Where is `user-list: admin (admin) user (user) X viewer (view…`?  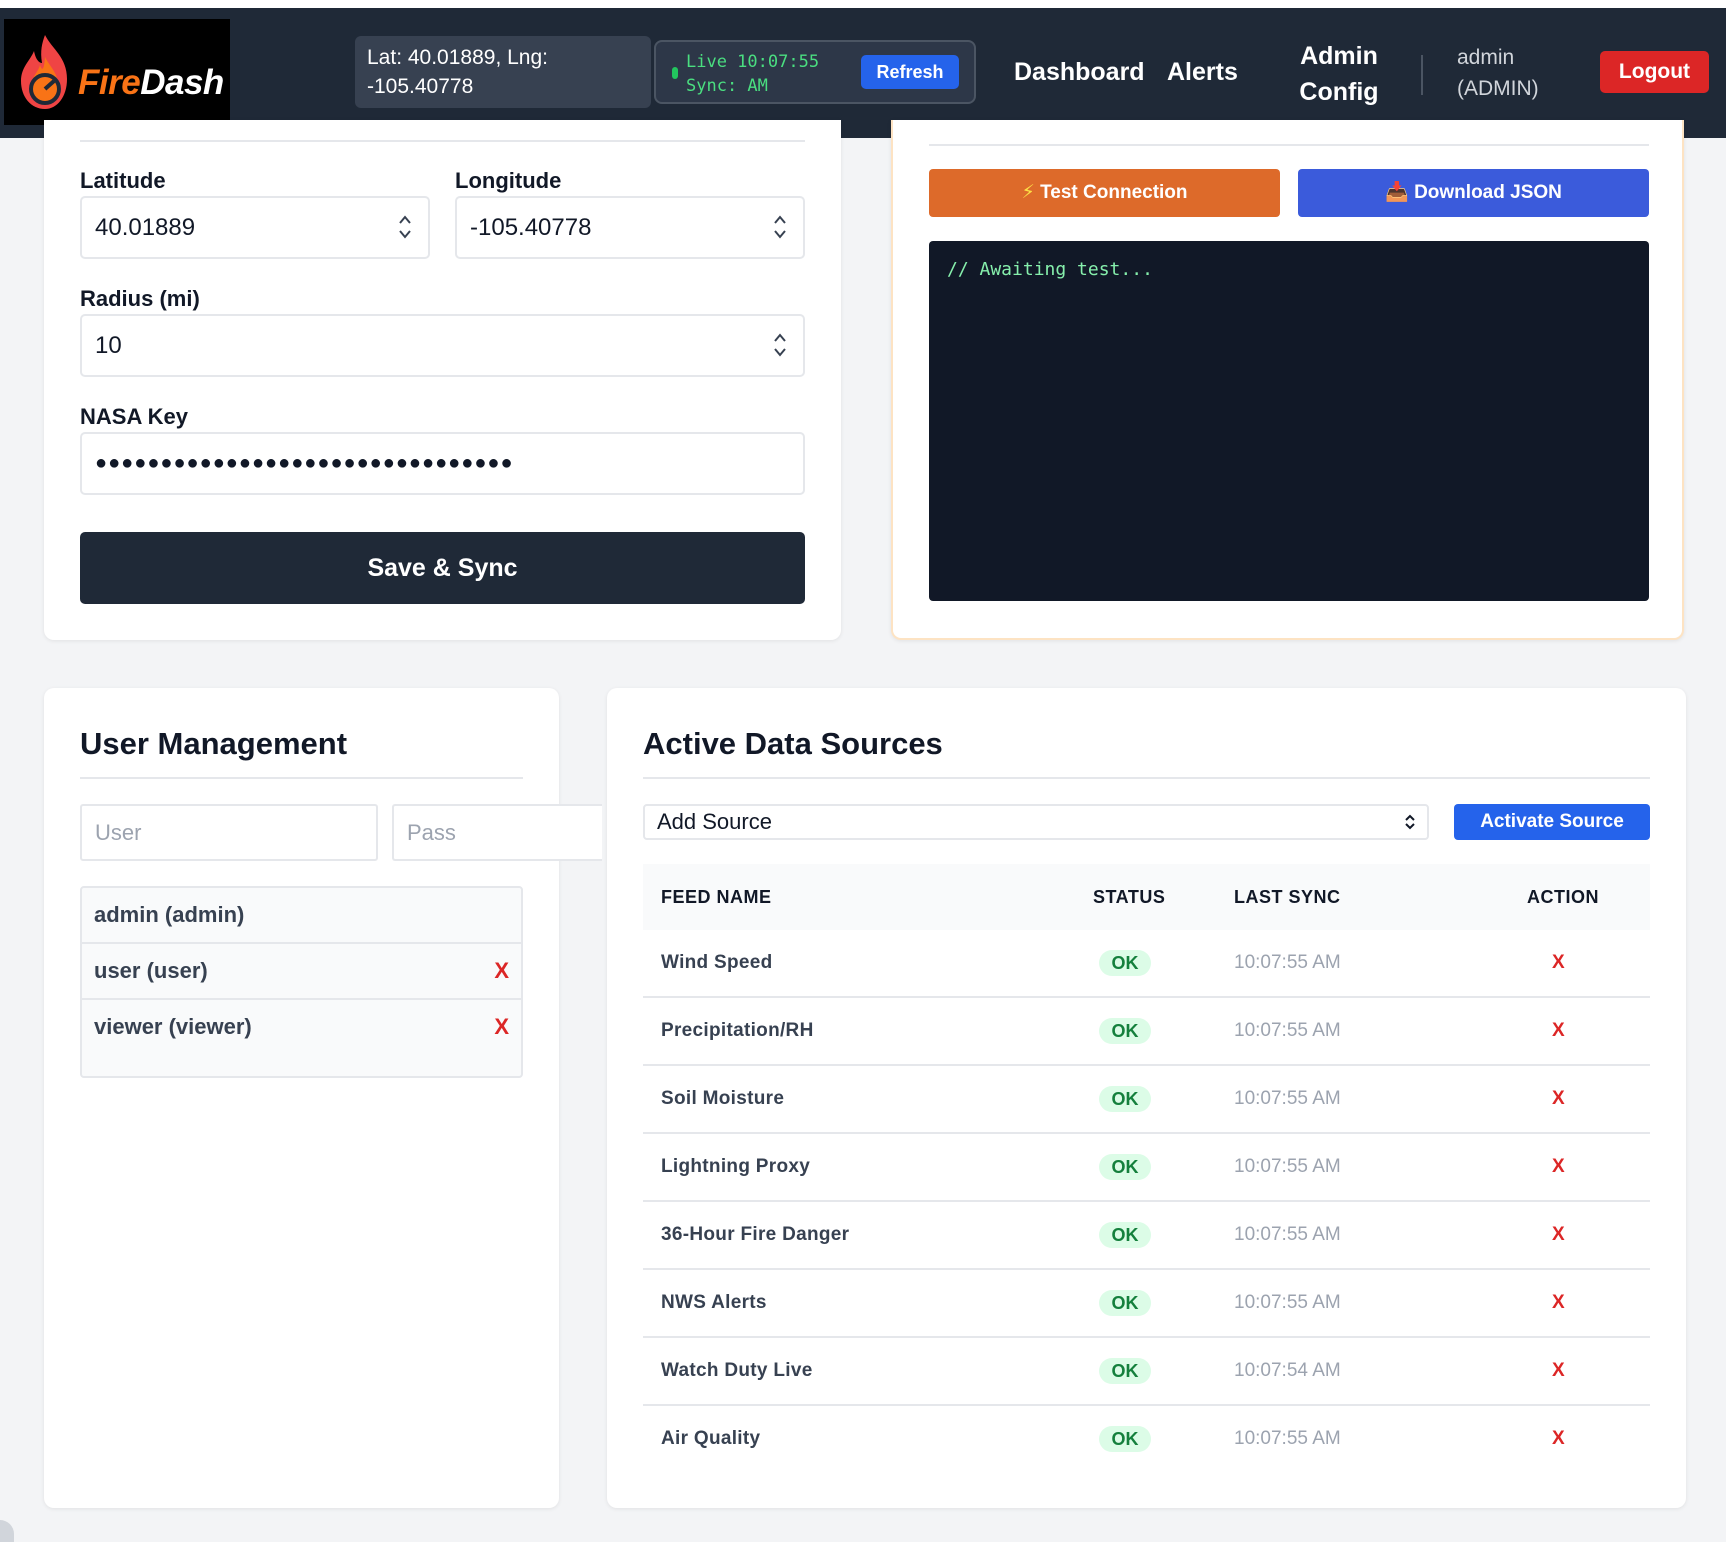 user-list: admin (admin) user (user) X viewer (view… is located at coordinates (301, 982).